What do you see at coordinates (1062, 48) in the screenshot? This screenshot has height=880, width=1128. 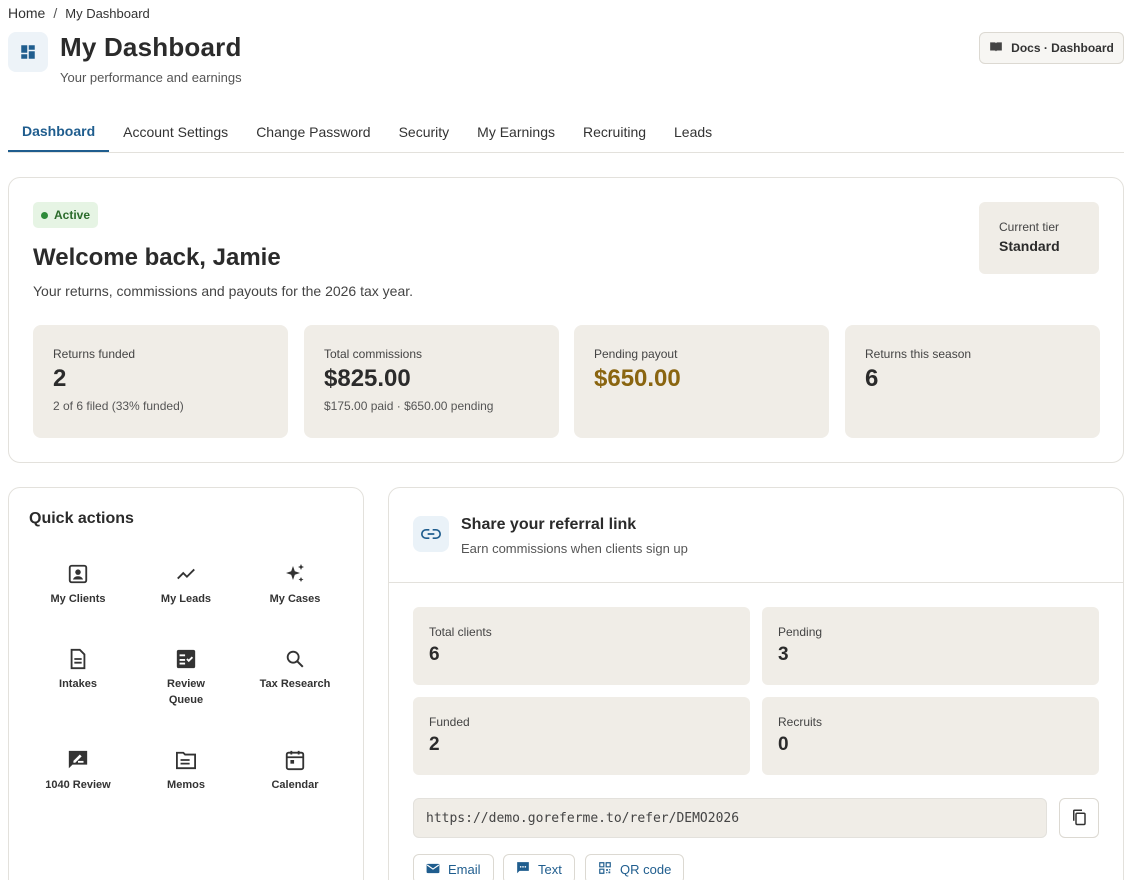 I see `docs-button-label: Docs · Dashboard` at bounding box center [1062, 48].